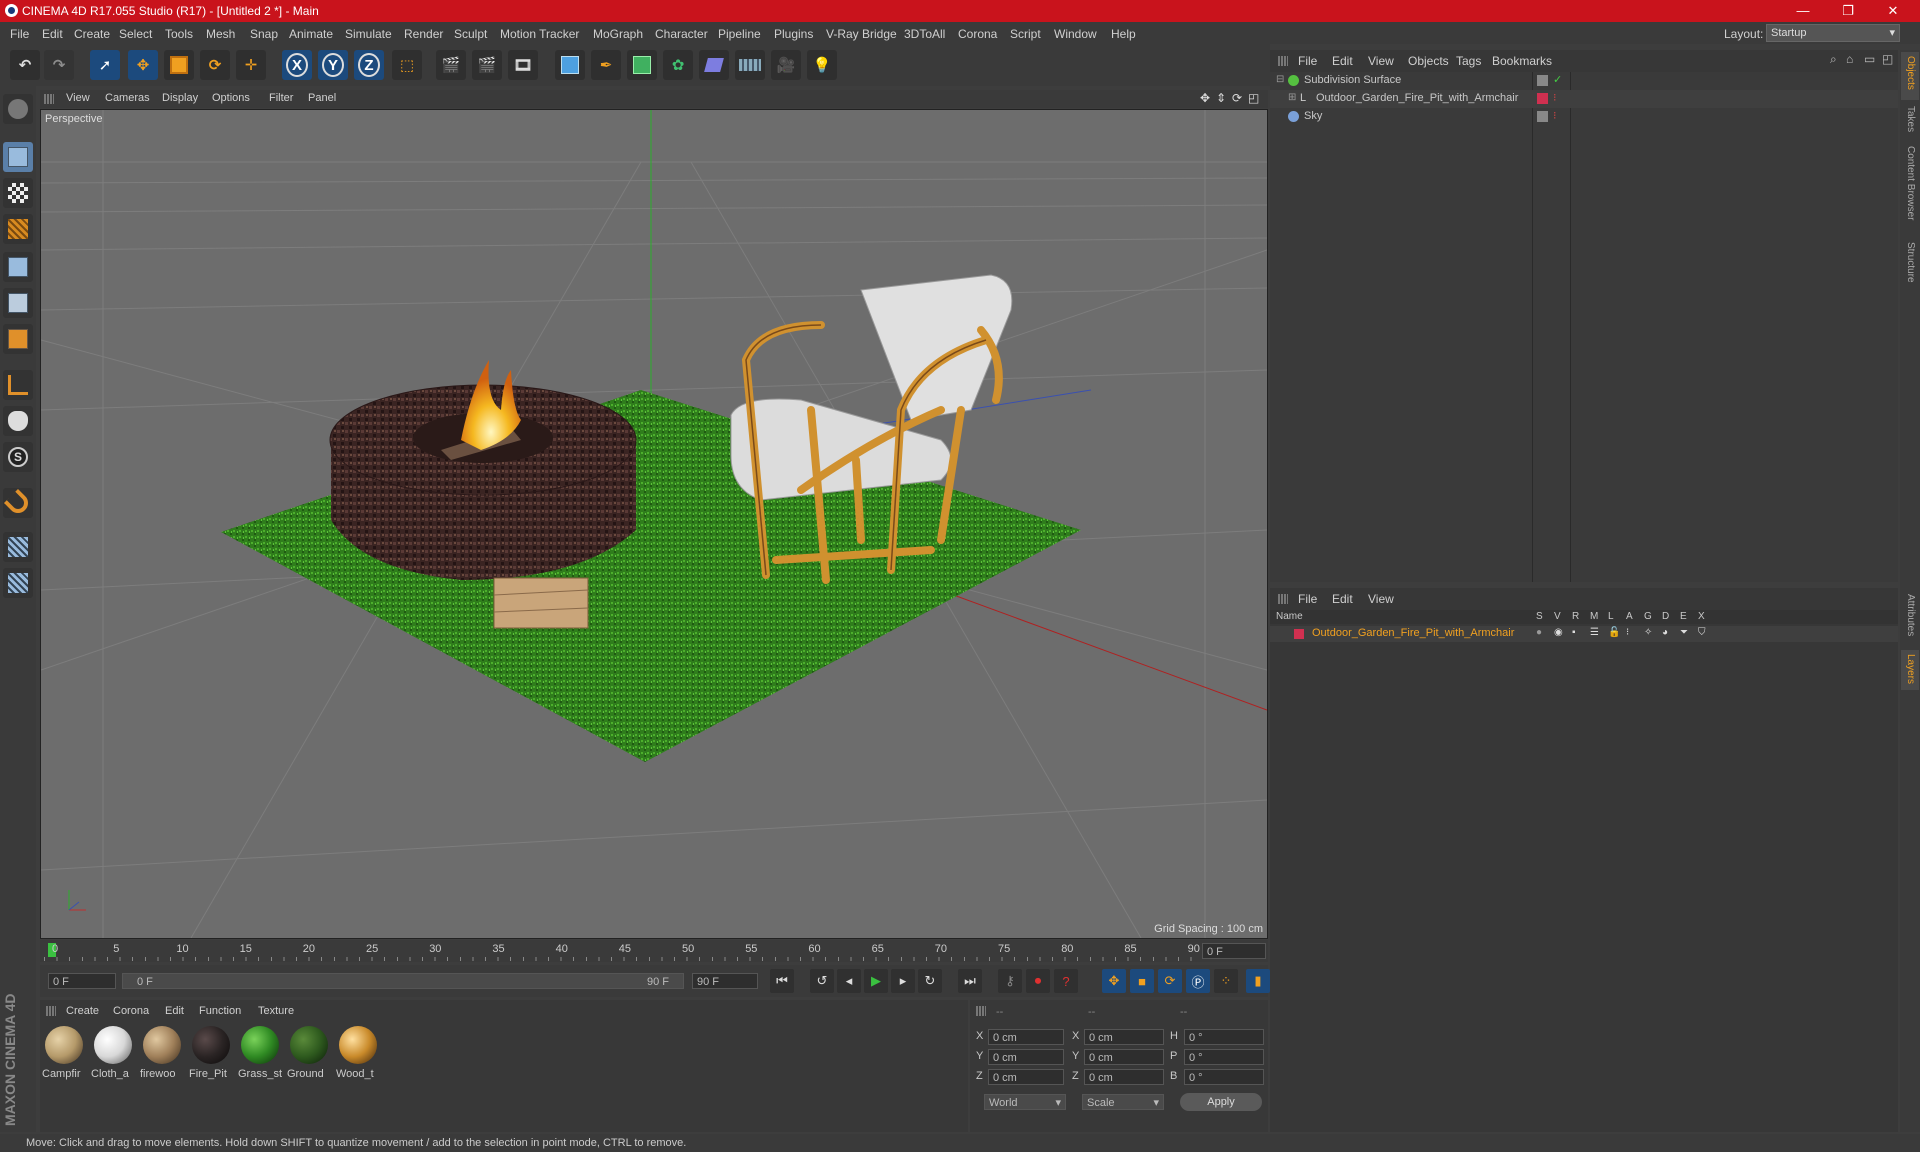 The width and height of the screenshot is (1920, 1152). What do you see at coordinates (1833, 59) in the screenshot?
I see `search-icon: ⌕` at bounding box center [1833, 59].